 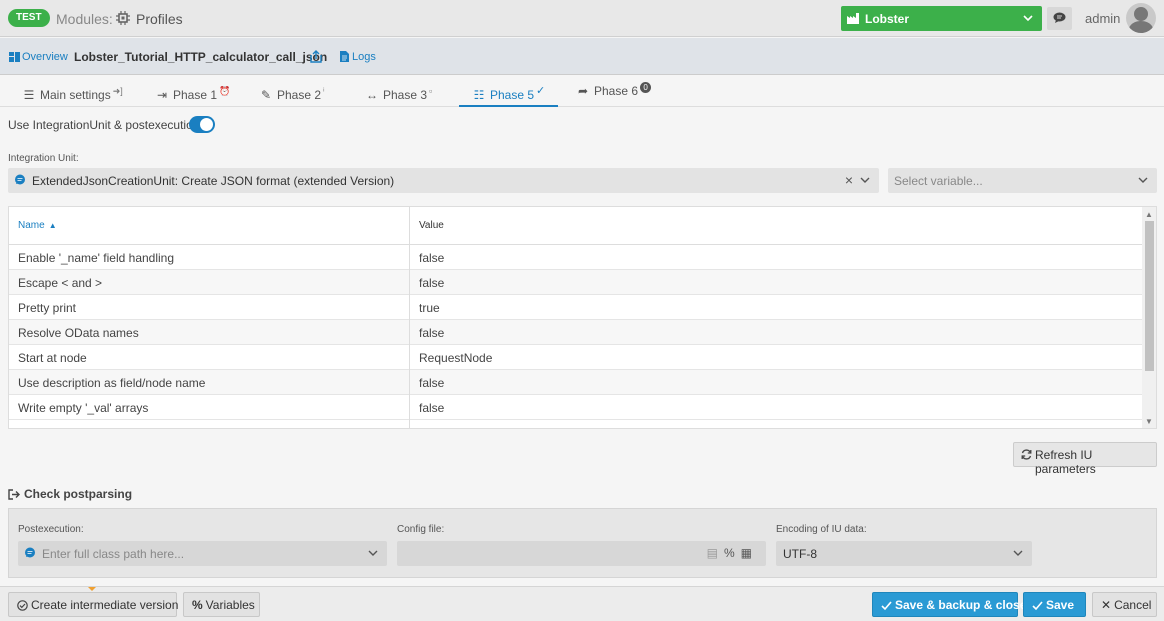 What do you see at coordinates (1133, 605) in the screenshot?
I see `cancel-label: Cancel` at bounding box center [1133, 605].